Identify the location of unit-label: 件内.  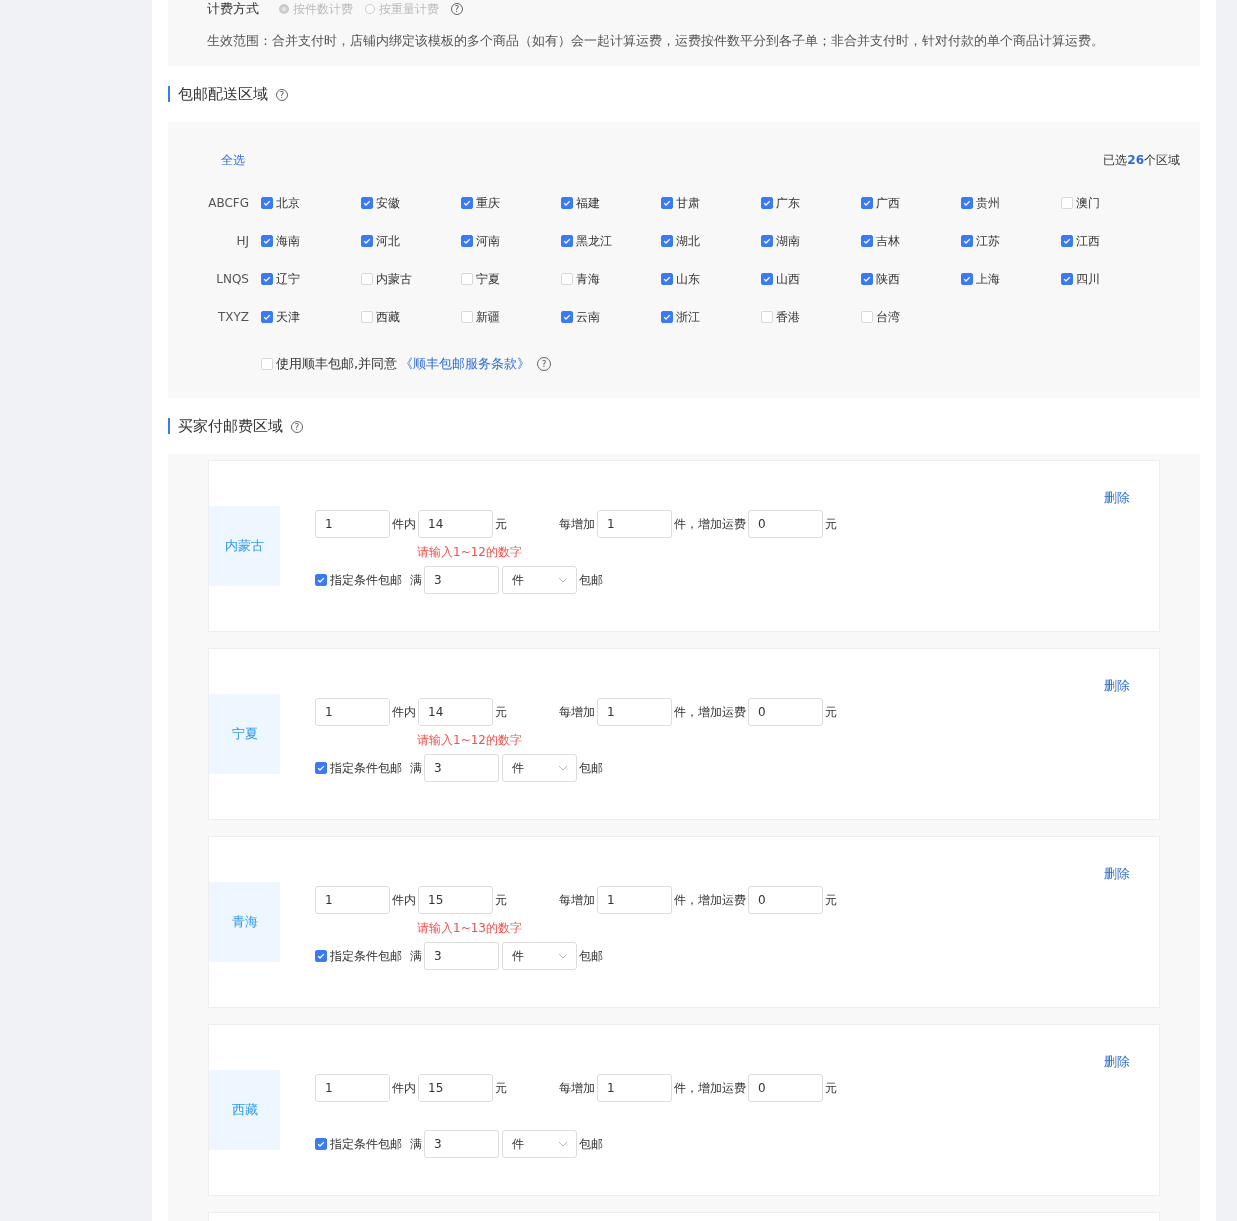
(404, 524).